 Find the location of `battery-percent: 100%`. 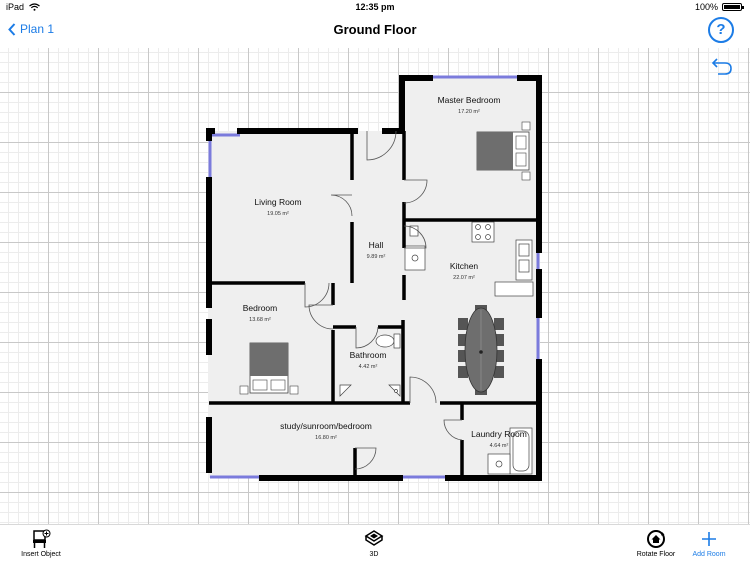

battery-percent: 100% is located at coordinates (706, 7).